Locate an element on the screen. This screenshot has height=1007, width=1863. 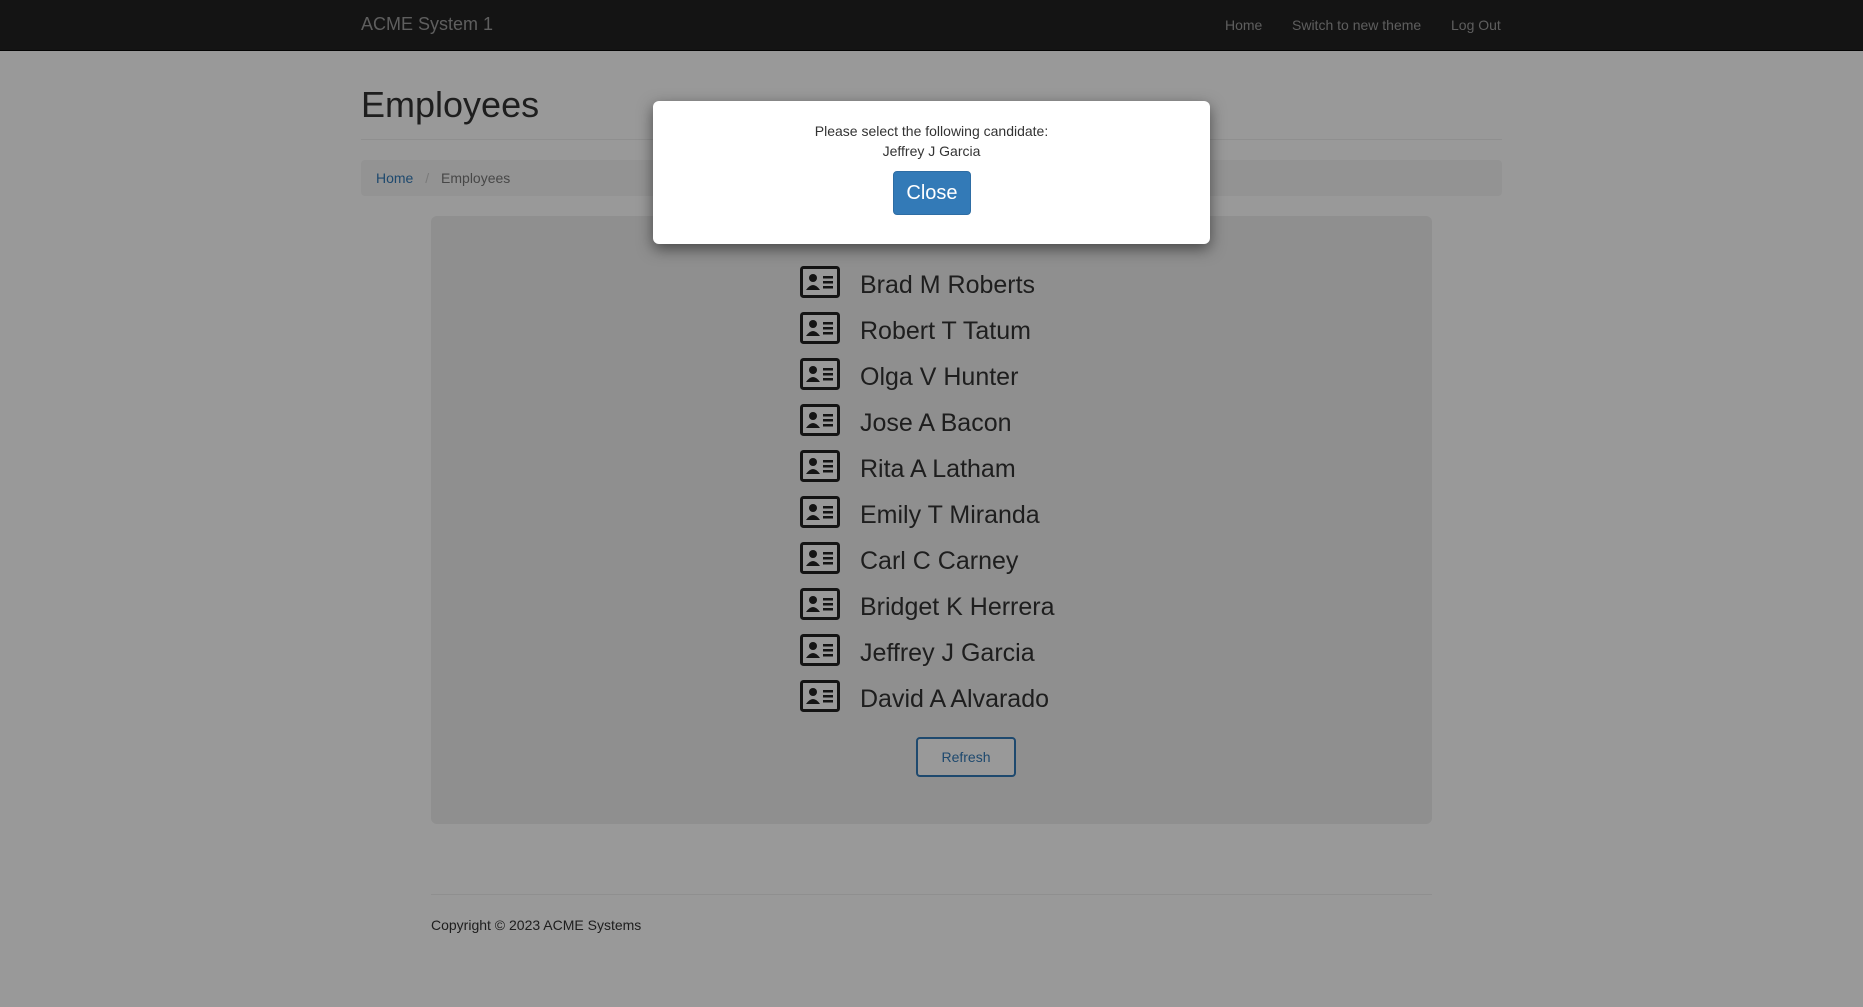
close-button: Close is located at coordinates (932, 193).